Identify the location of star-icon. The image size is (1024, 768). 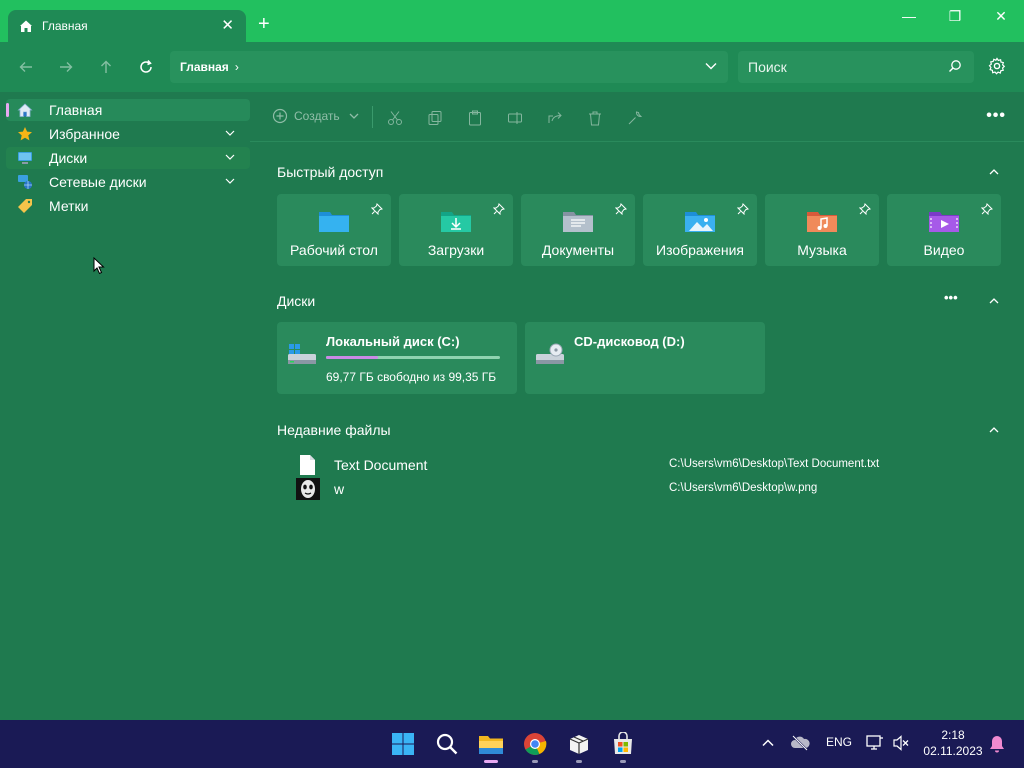
(25, 134).